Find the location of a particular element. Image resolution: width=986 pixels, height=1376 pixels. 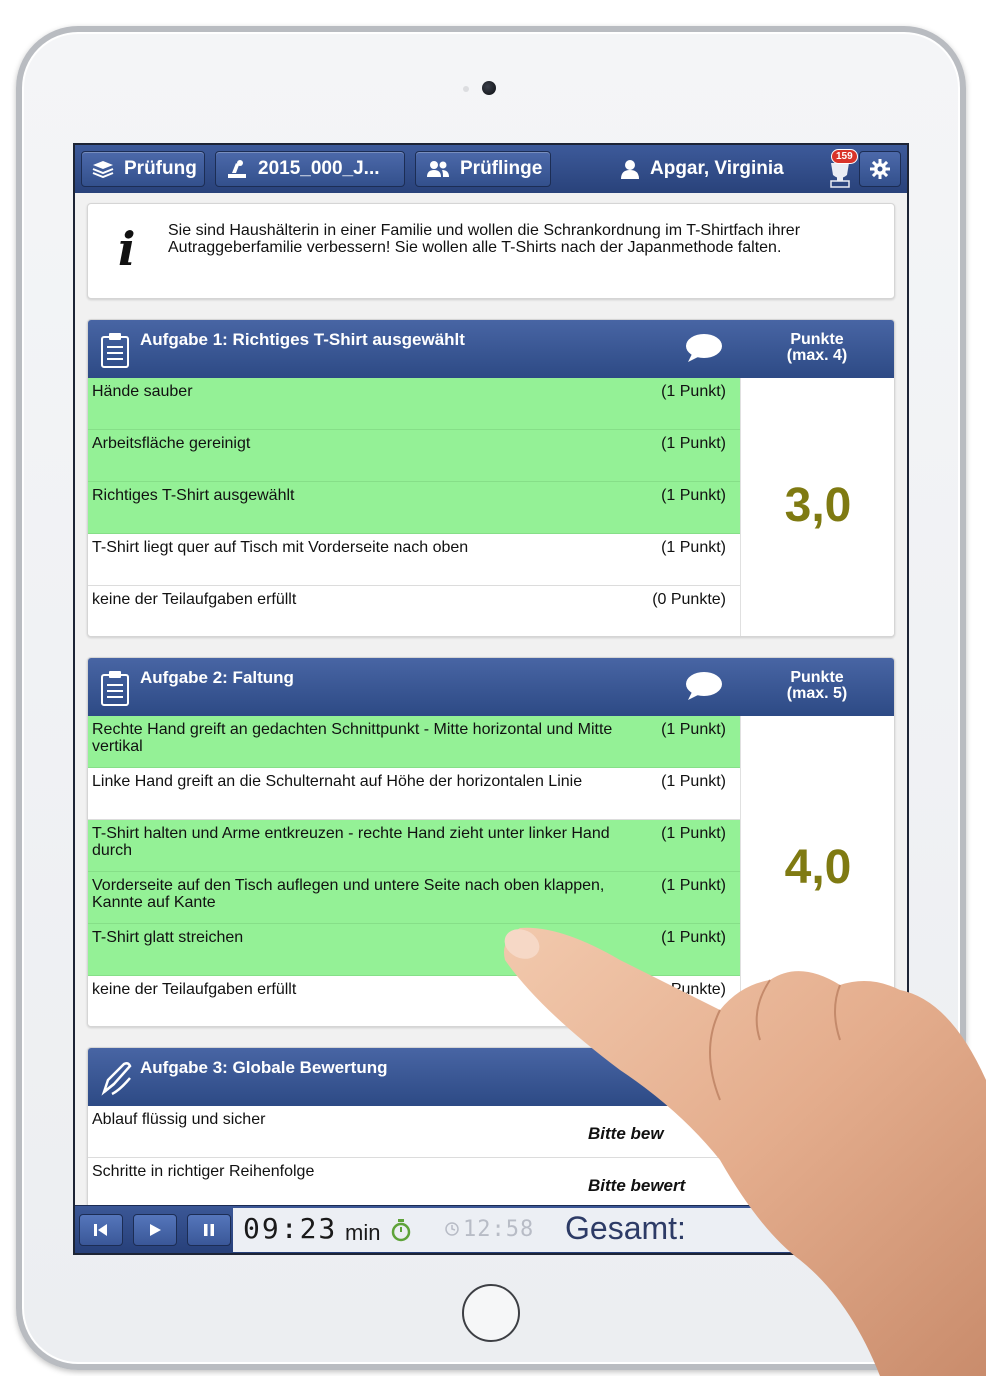

rating-row: Ablauf flüssig und sicher Bitte bew is located at coordinates (491, 1132).